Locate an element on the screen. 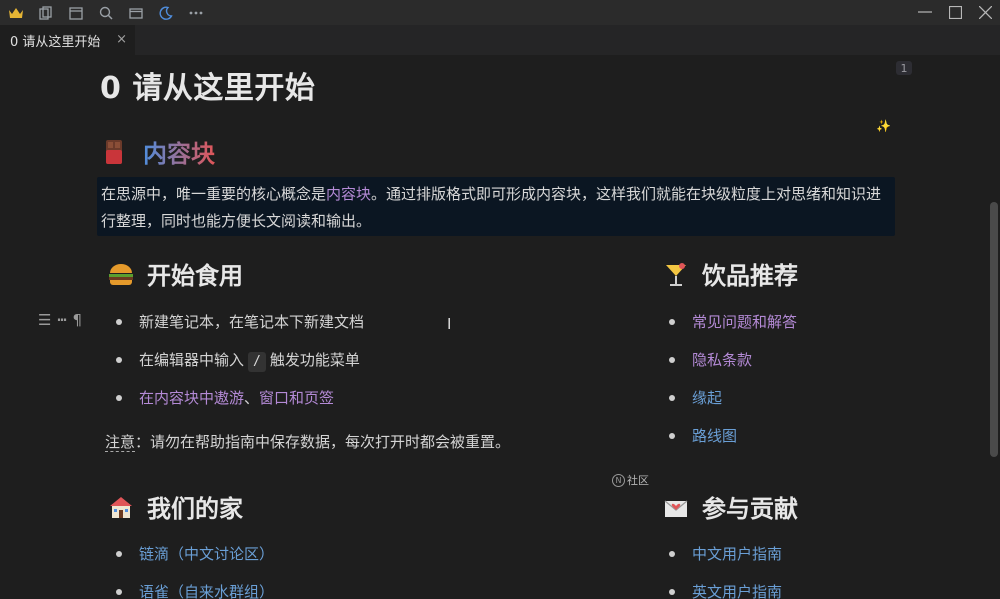 This screenshot has width=1000, height=599. page-title: 0 请从这里开始 is located at coordinates (207, 85).